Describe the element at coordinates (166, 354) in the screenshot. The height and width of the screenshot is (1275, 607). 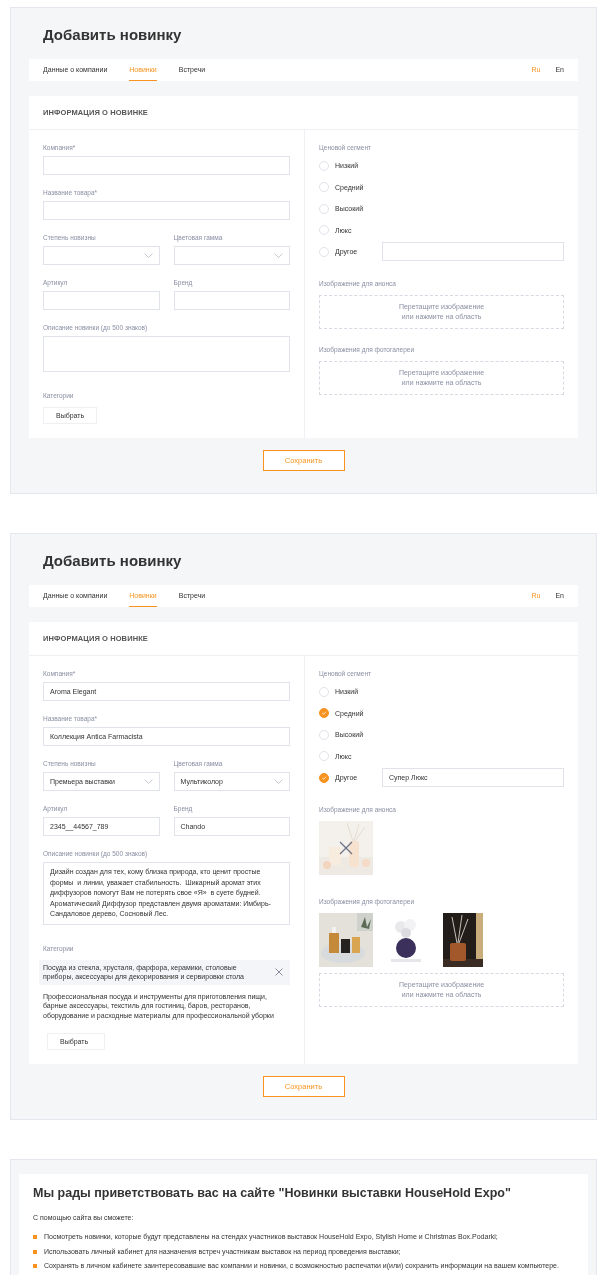
I see `textarea-field` at that location.